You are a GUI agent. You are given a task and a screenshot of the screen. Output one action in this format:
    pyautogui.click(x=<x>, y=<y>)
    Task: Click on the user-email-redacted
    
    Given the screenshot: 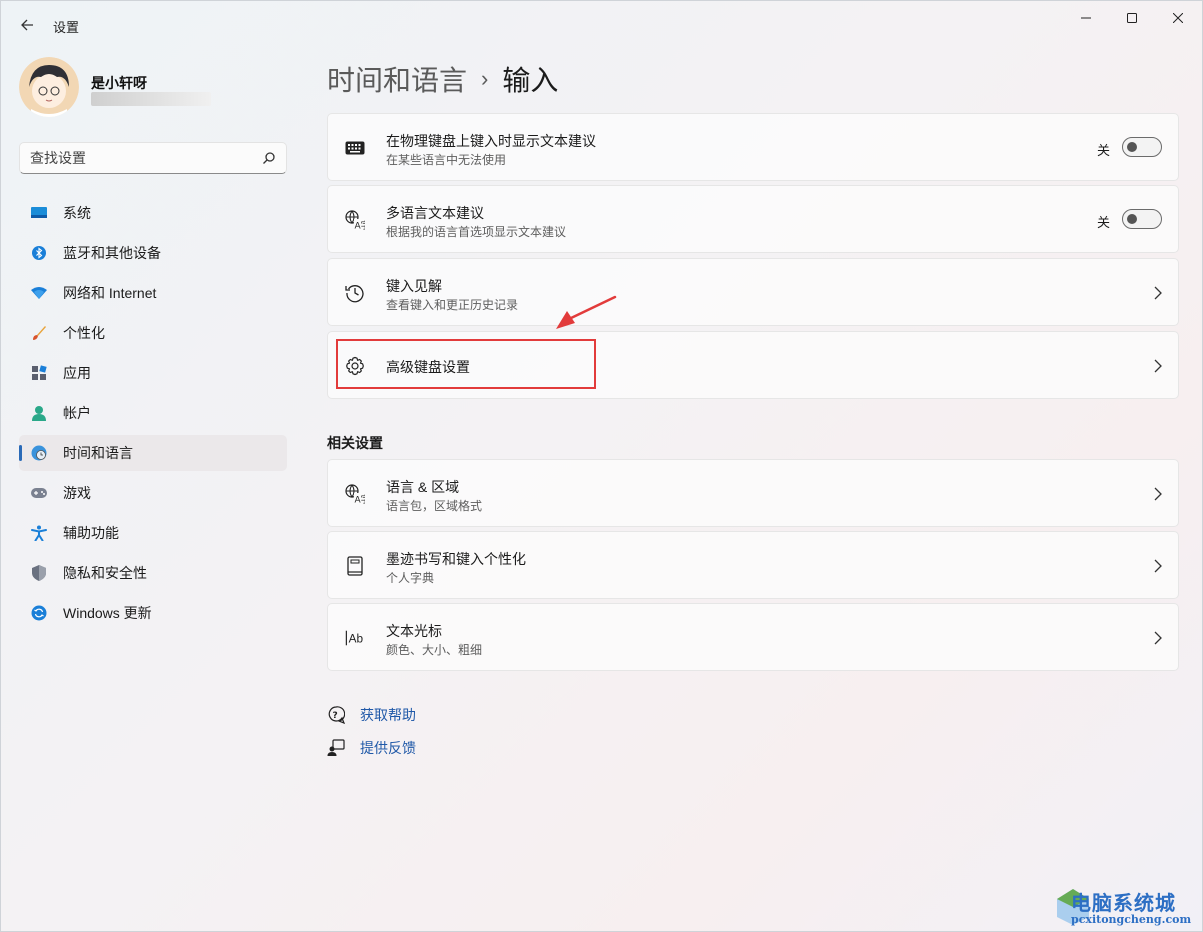 What is the action you would take?
    pyautogui.click(x=151, y=99)
    